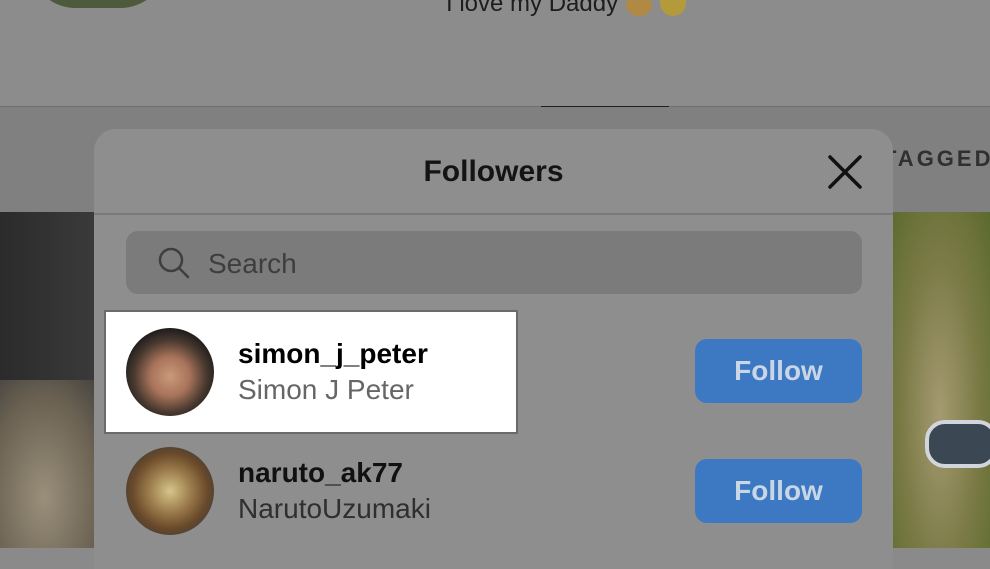  Describe the element at coordinates (936, 159) in the screenshot. I see `tab-tagged: TAGGED` at that location.